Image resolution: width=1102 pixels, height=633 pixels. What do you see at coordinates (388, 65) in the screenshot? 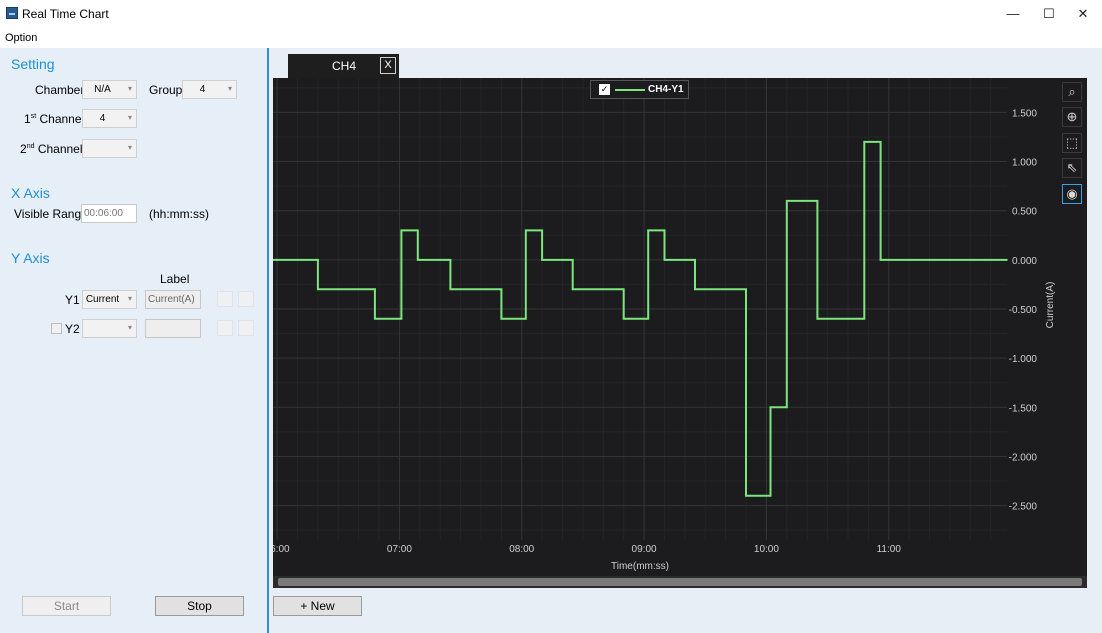
I see `tab-close-button: X` at bounding box center [388, 65].